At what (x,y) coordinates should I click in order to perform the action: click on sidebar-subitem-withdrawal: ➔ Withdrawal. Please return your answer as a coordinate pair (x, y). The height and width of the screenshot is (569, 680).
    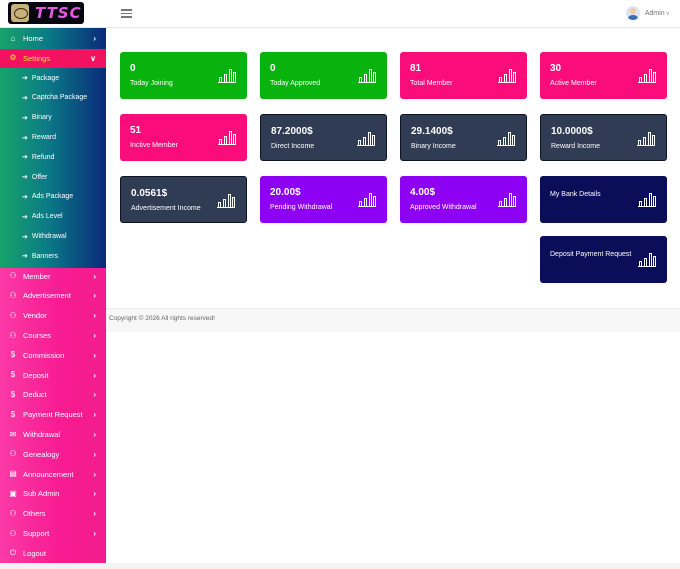
    Looking at the image, I should click on (53, 236).